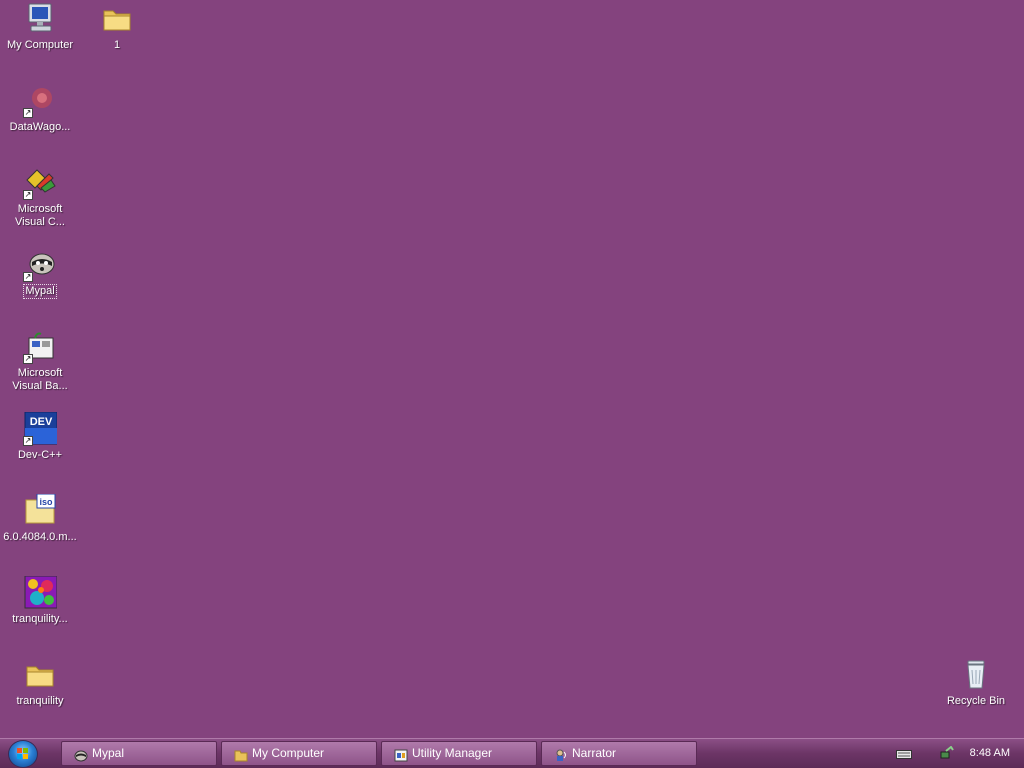 This screenshot has width=1024, height=768. I want to click on iso-icon-text: iso, so click(46, 502).